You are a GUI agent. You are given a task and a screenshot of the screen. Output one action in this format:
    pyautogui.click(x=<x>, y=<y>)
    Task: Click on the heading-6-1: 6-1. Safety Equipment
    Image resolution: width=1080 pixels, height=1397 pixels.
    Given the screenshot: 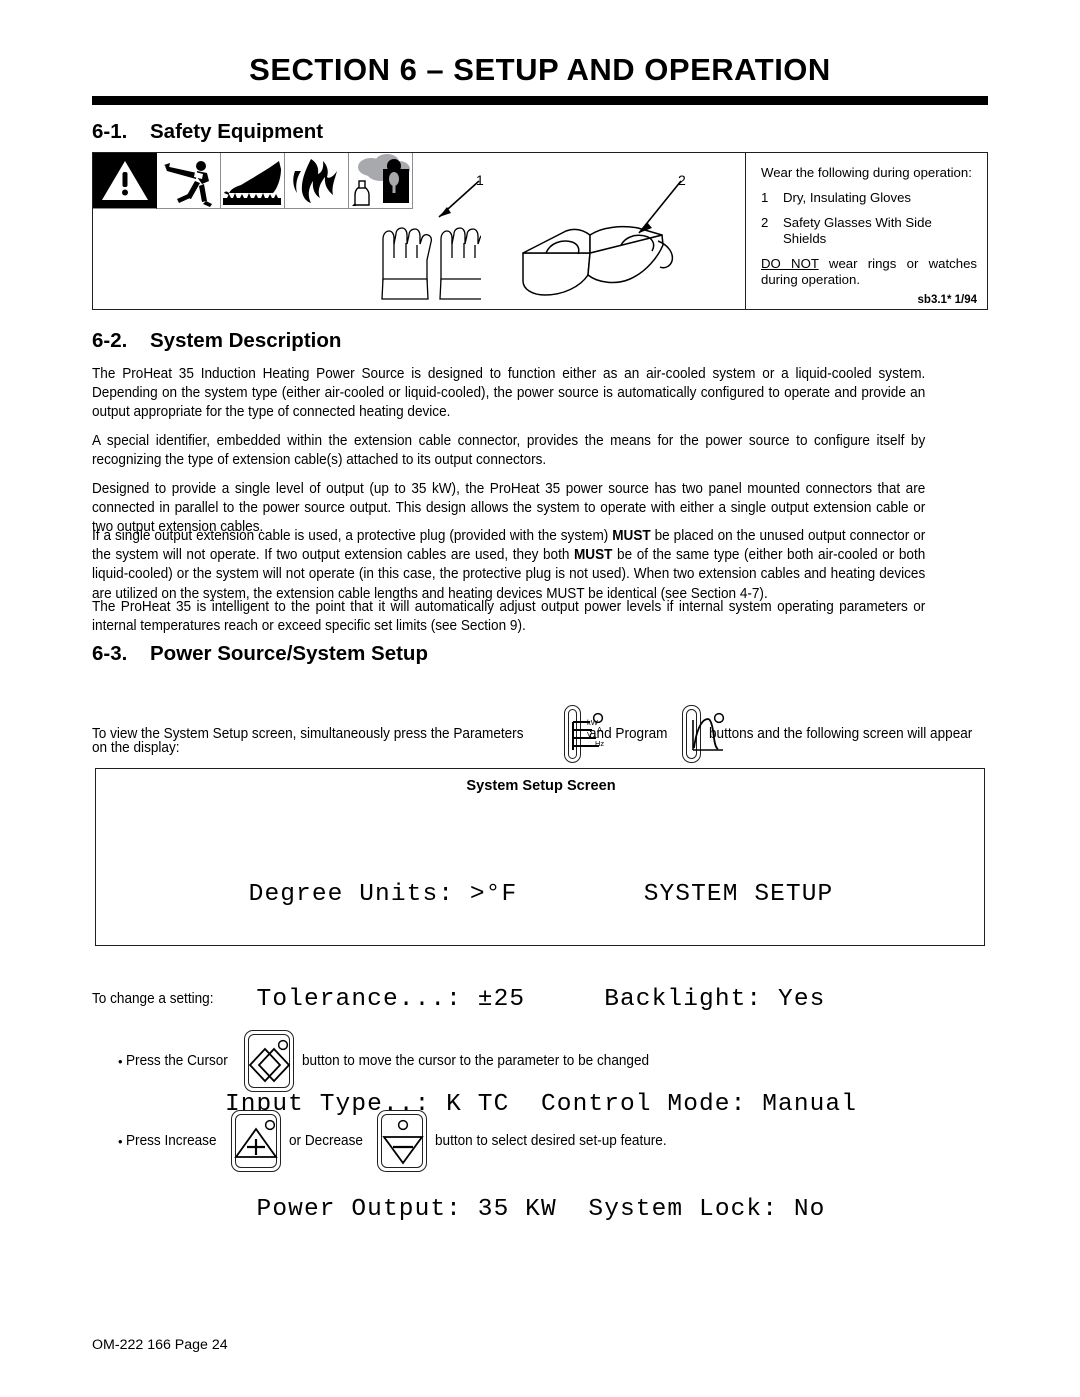 What is the action you would take?
    pyautogui.click(x=207, y=132)
    